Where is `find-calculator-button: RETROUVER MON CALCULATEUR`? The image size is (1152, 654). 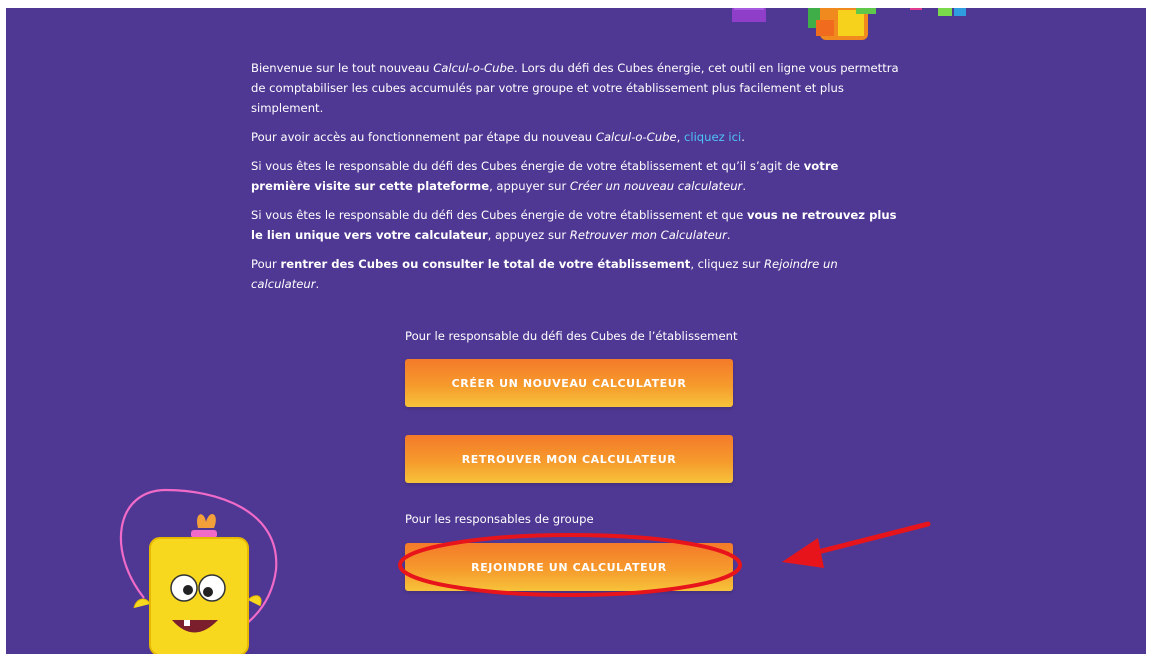
find-calculator-button: RETROUVER MON CALCULATEUR is located at coordinates (569, 459).